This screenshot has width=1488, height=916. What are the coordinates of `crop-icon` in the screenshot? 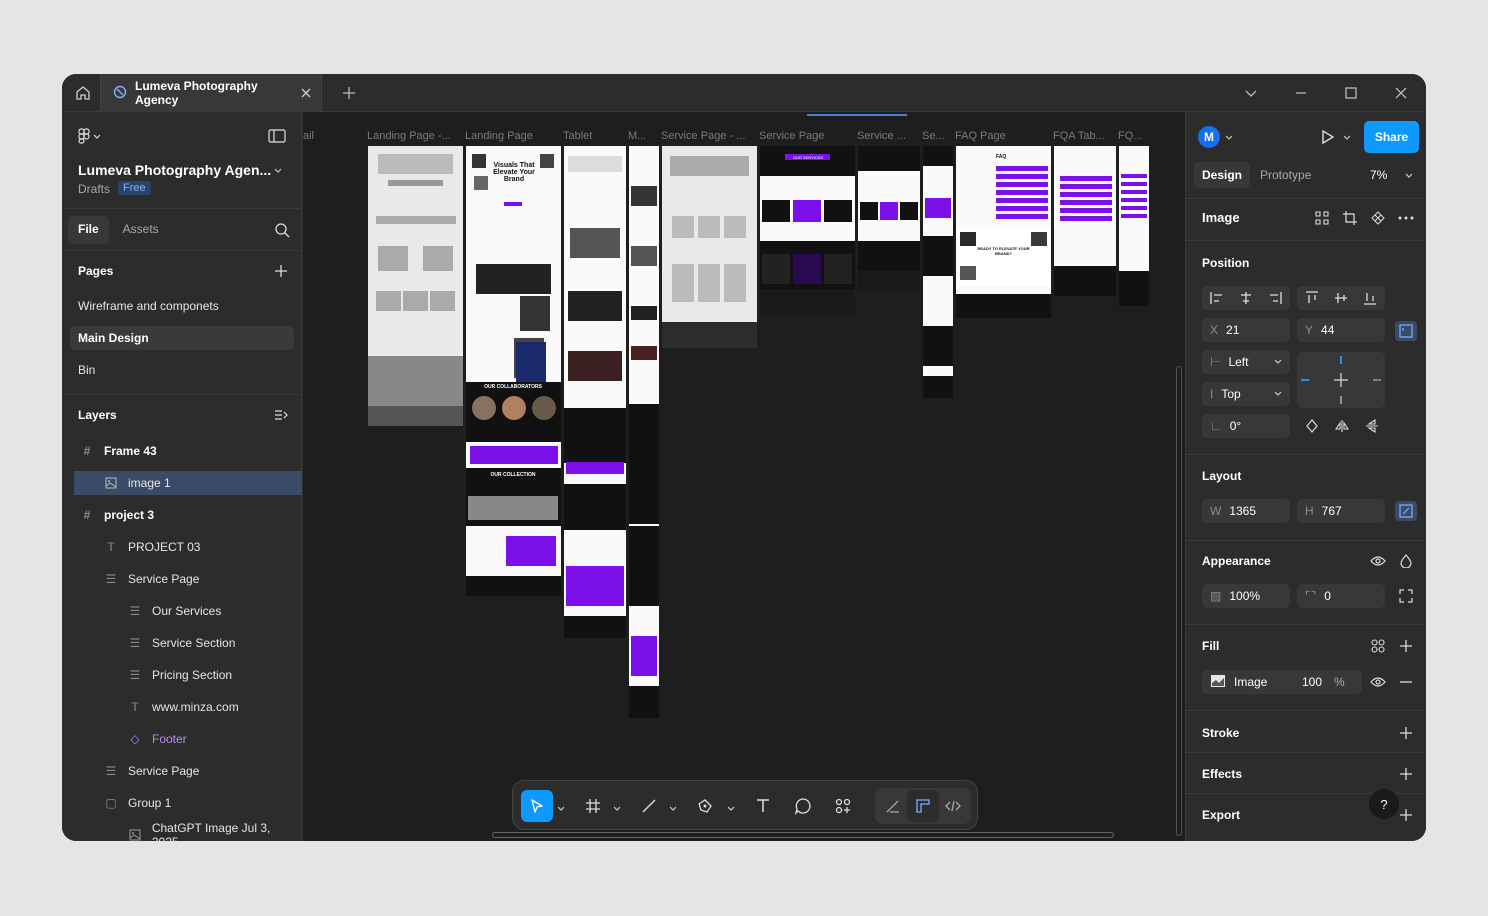 It's located at (1350, 218).